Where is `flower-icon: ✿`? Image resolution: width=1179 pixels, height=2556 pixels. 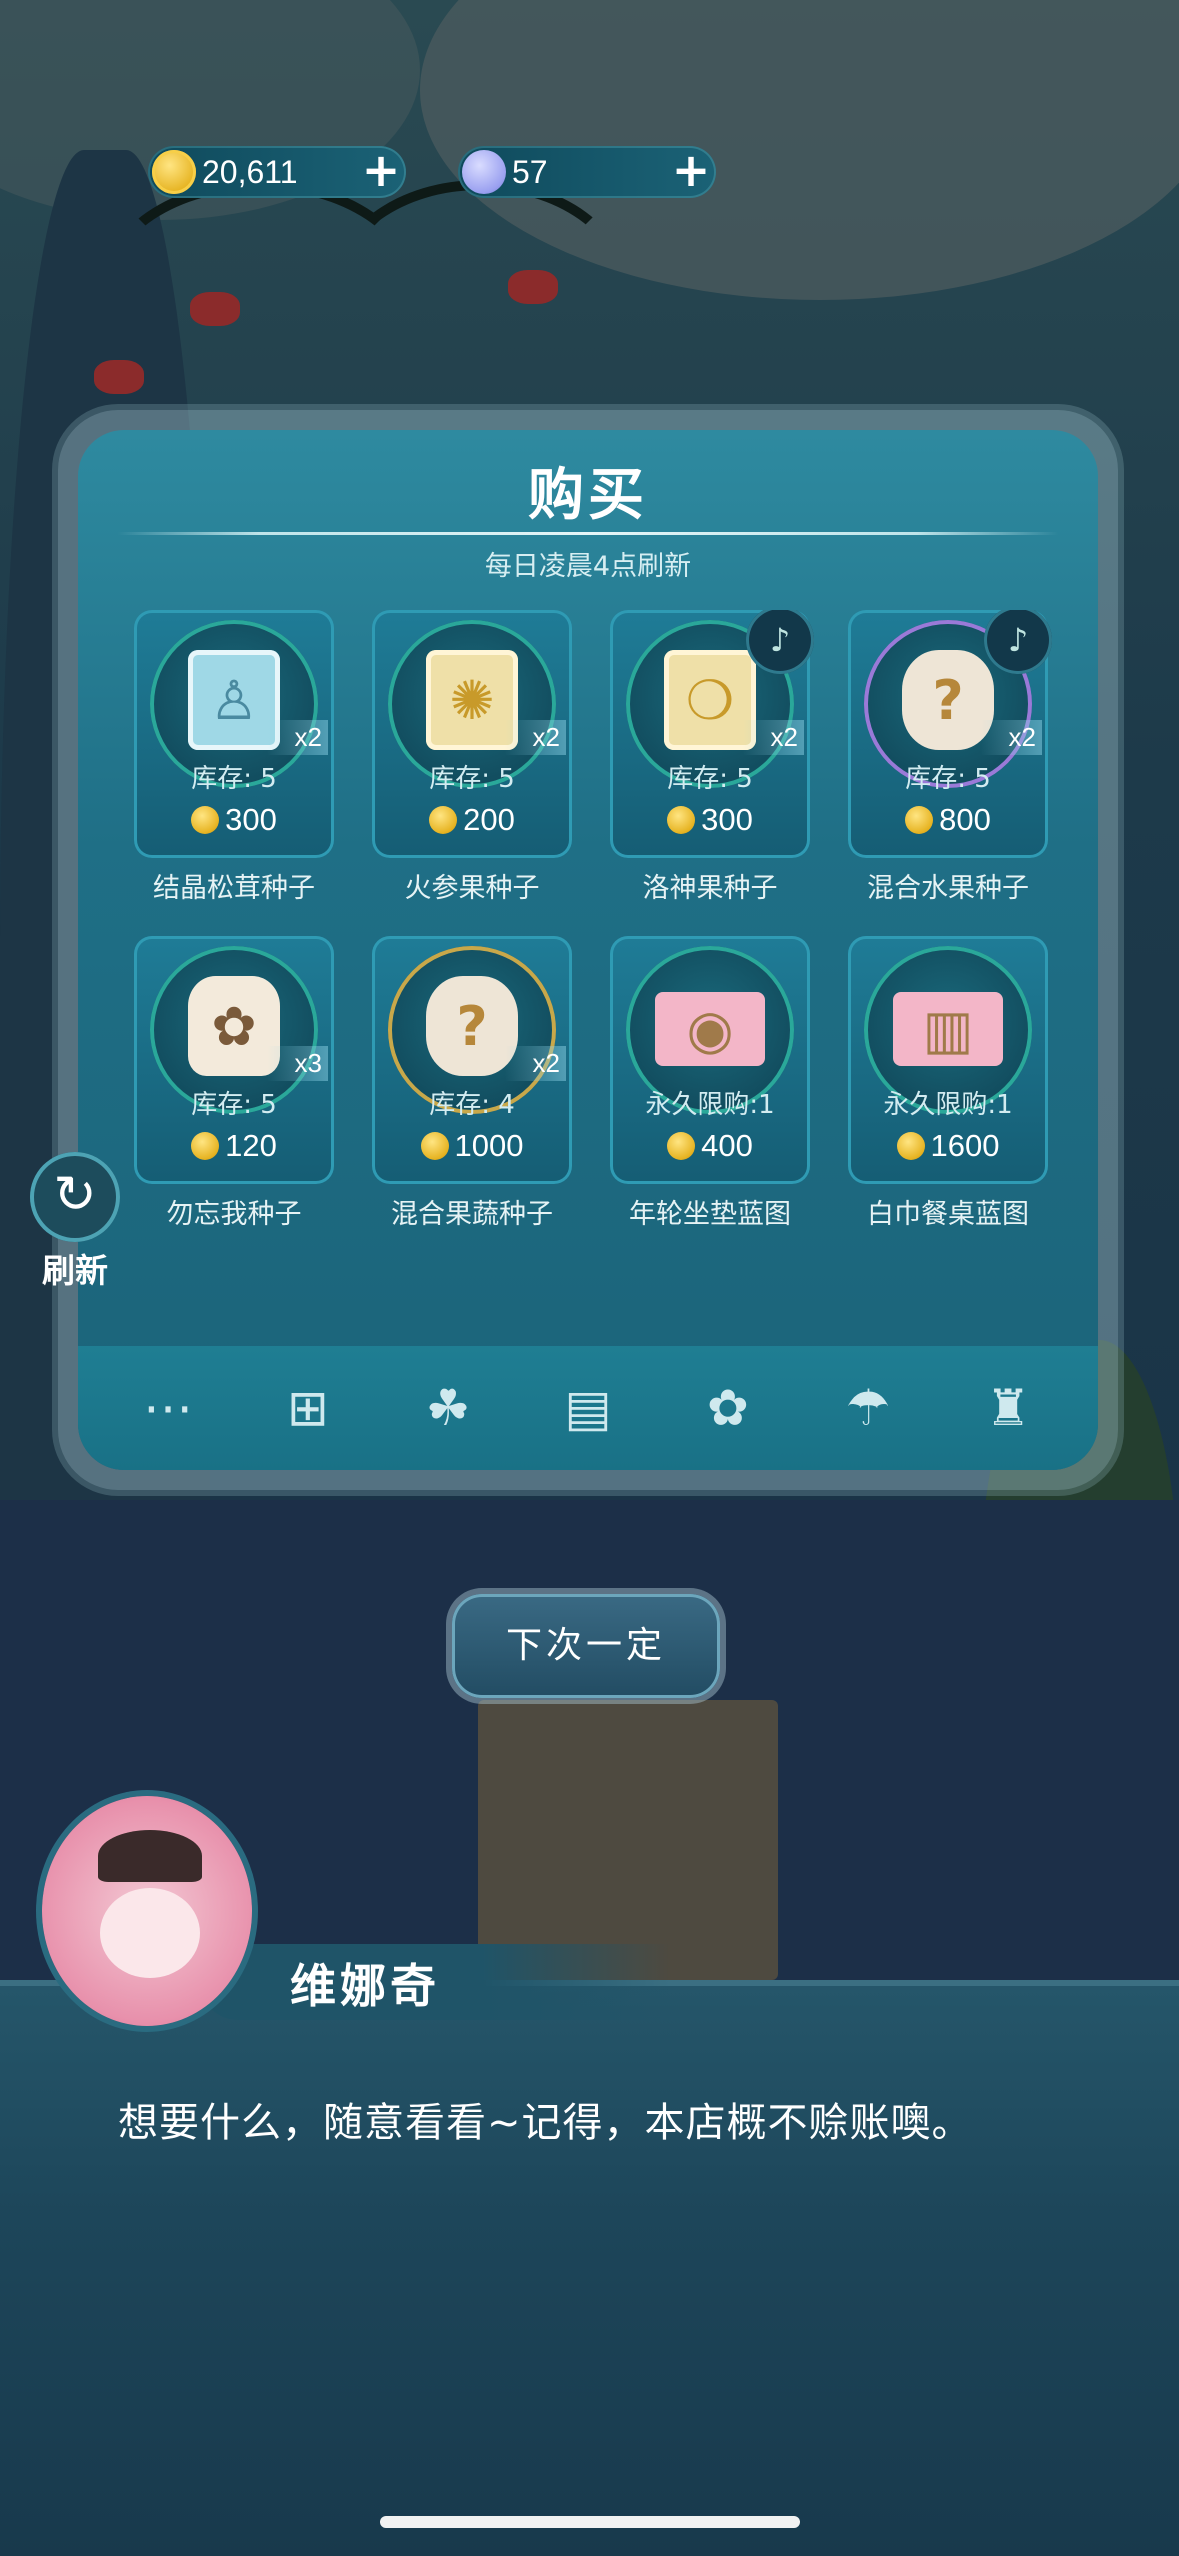 flower-icon: ✿ is located at coordinates (728, 1408).